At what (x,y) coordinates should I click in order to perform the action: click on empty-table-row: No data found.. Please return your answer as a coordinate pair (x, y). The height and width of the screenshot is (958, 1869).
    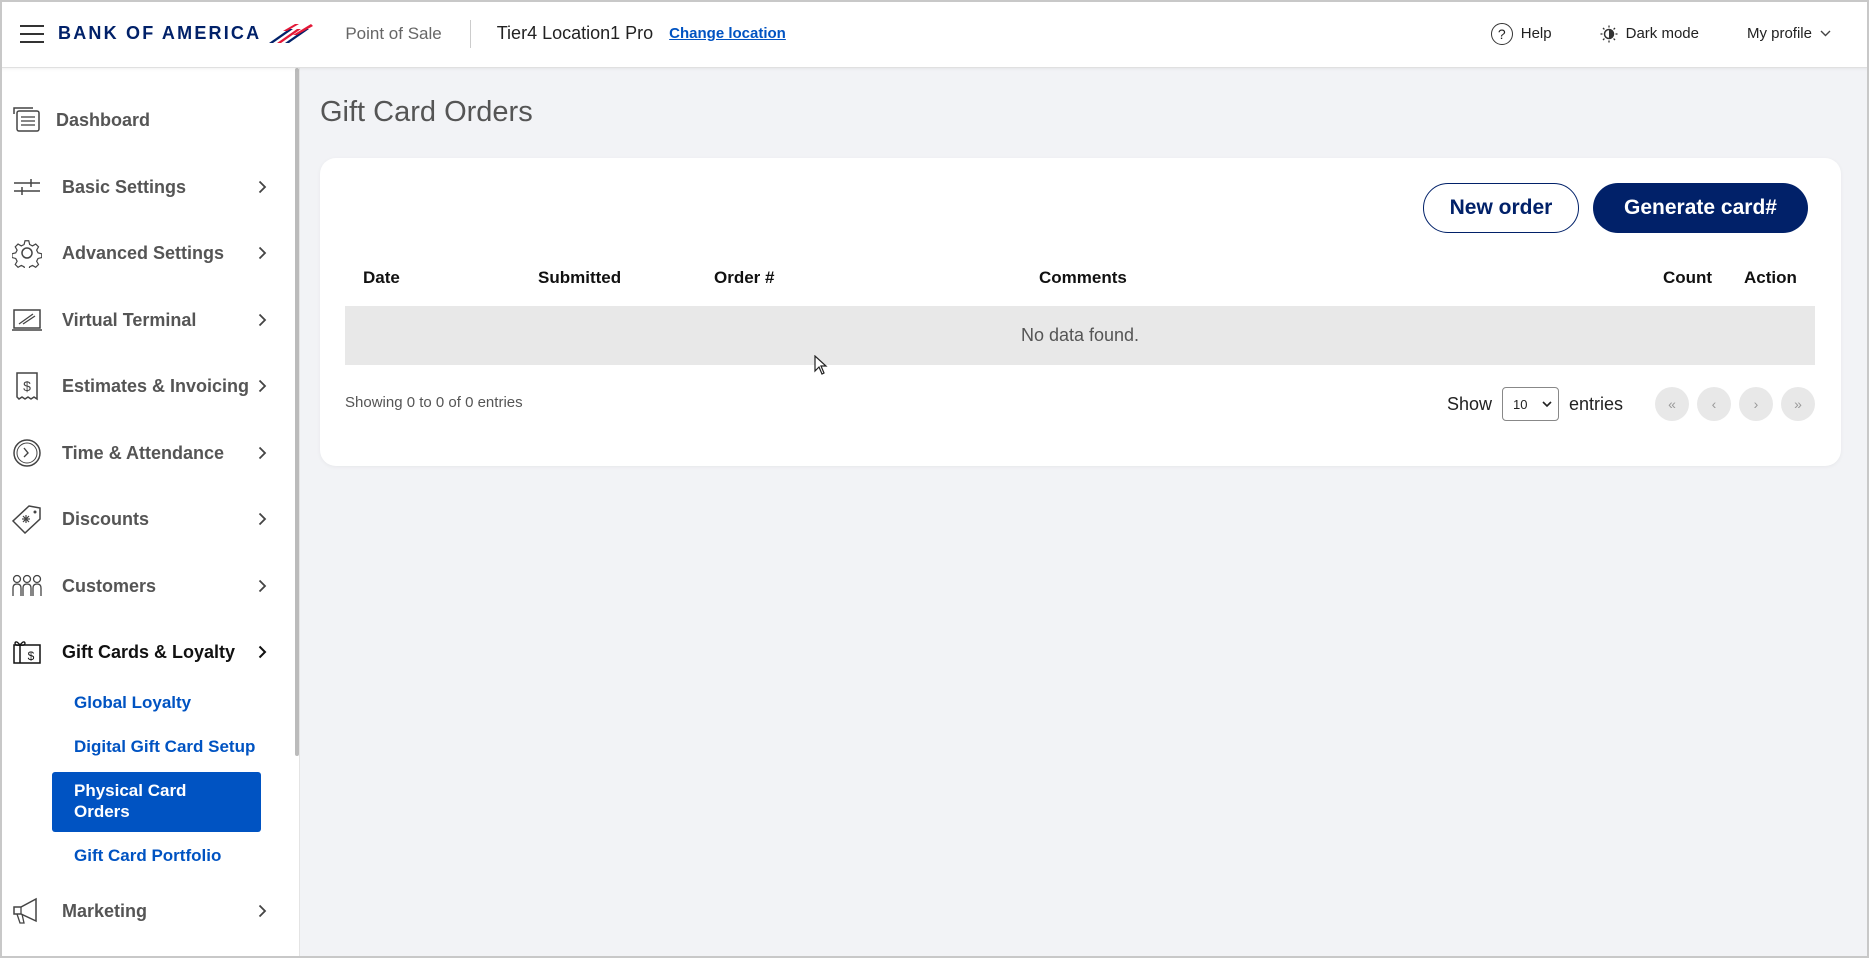
    Looking at the image, I should click on (1080, 335).